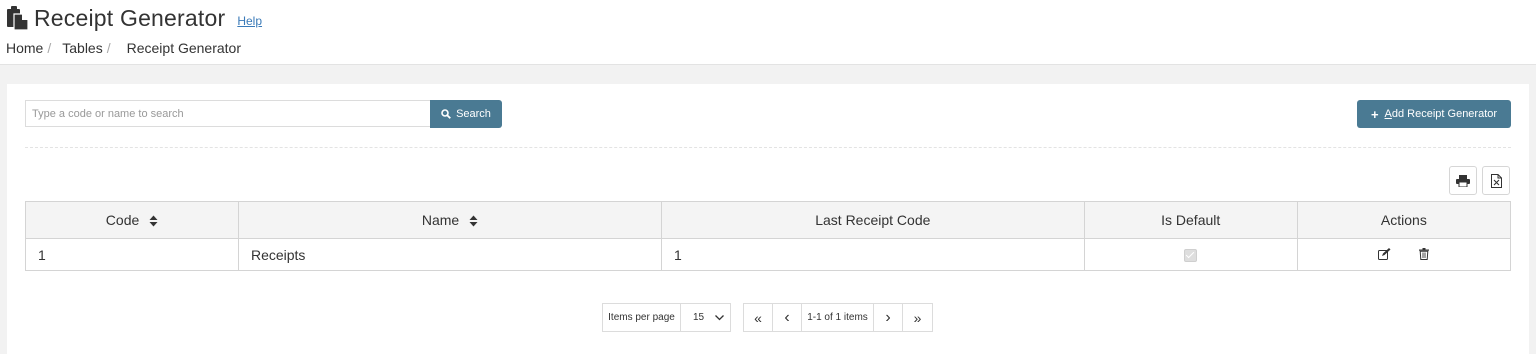  I want to click on breadcrumb-home: Home, so click(24, 48).